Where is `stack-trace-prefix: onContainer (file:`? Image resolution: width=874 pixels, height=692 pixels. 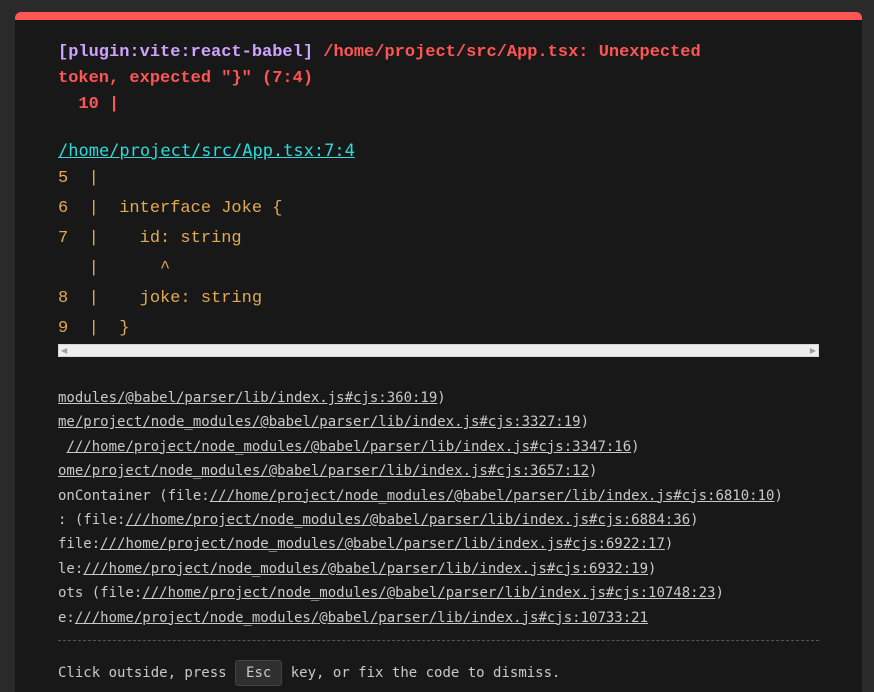
stack-trace-prefix: onContainer (file: is located at coordinates (134, 495).